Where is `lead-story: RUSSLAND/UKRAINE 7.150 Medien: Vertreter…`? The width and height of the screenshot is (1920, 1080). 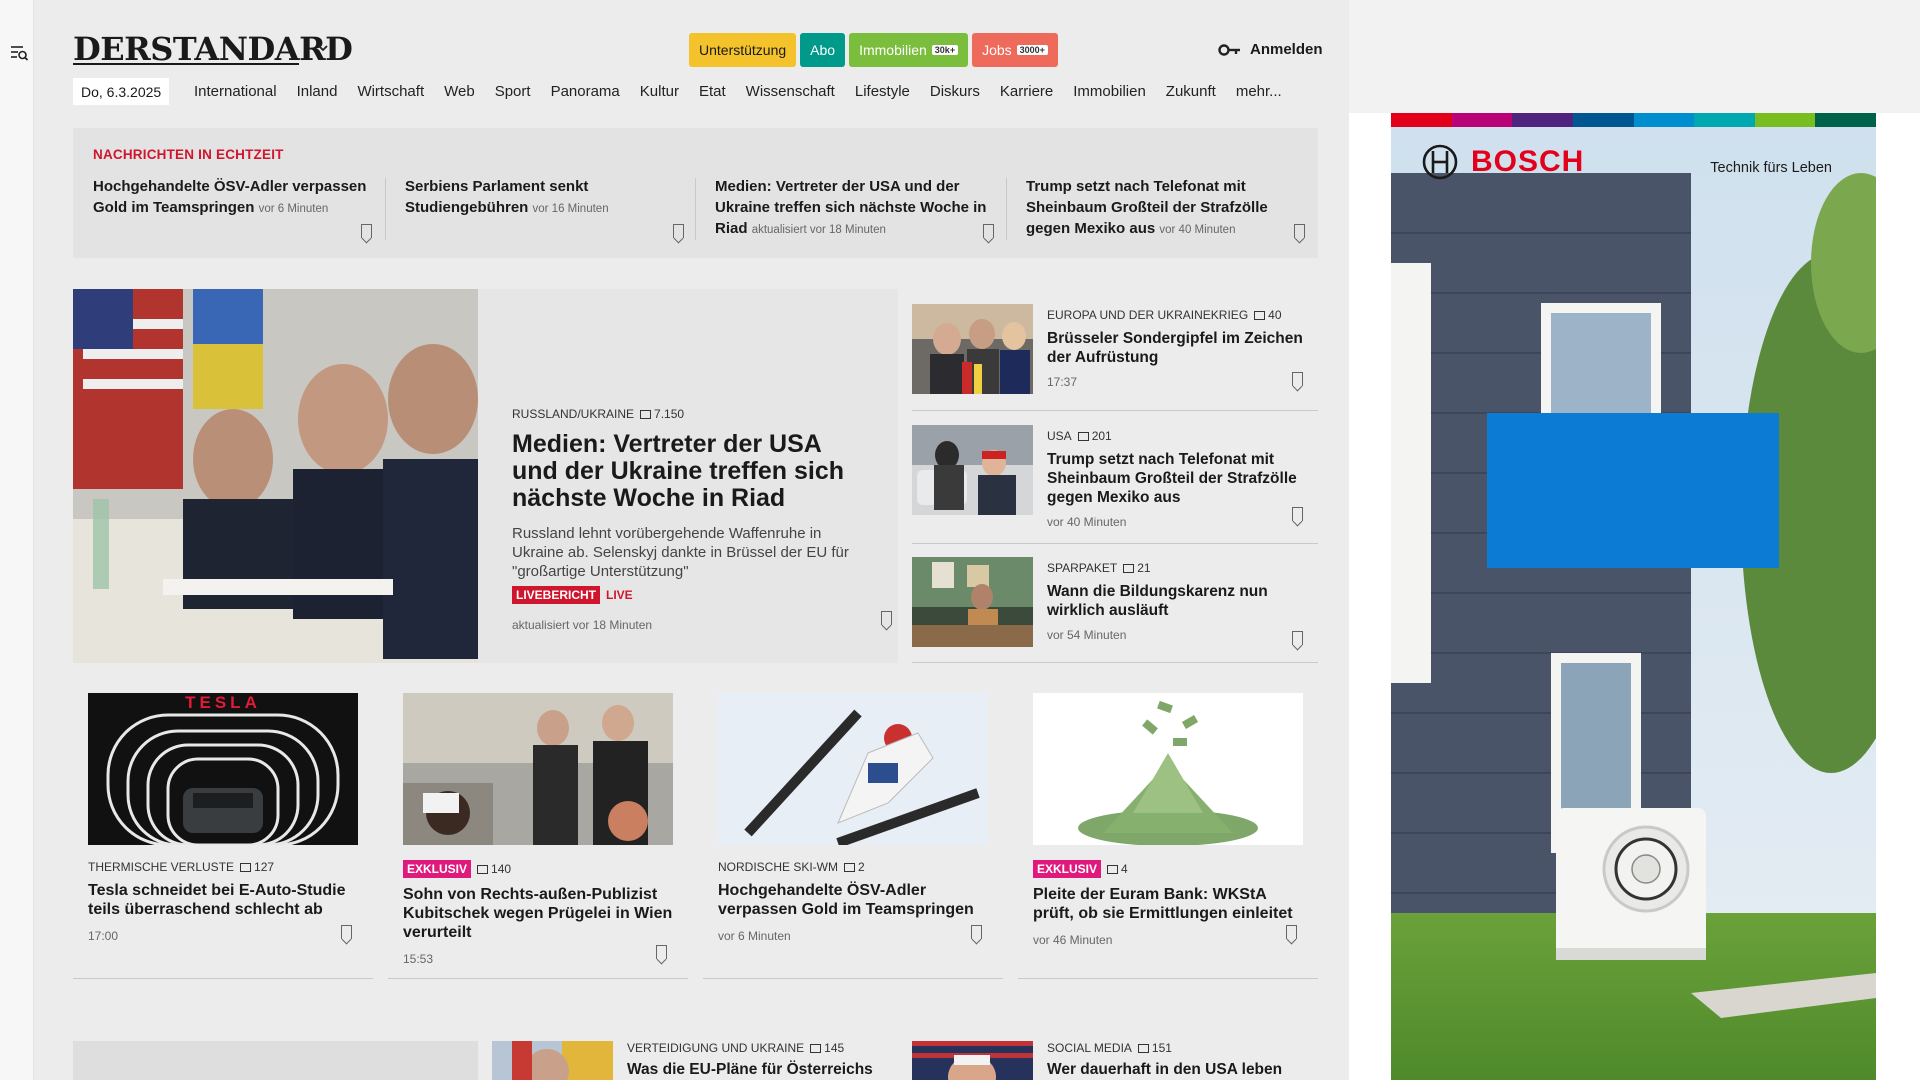 lead-story: RUSSLAND/UKRAINE 7.150 Medien: Vertreter… is located at coordinates (485, 476).